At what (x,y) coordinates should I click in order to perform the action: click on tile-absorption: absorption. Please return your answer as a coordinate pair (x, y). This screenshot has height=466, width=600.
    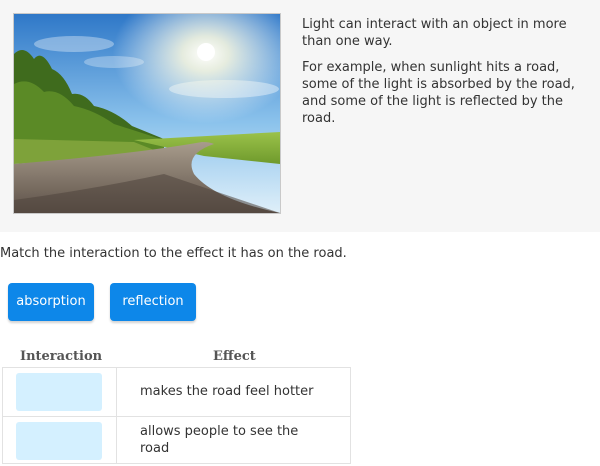
    Looking at the image, I should click on (51, 302).